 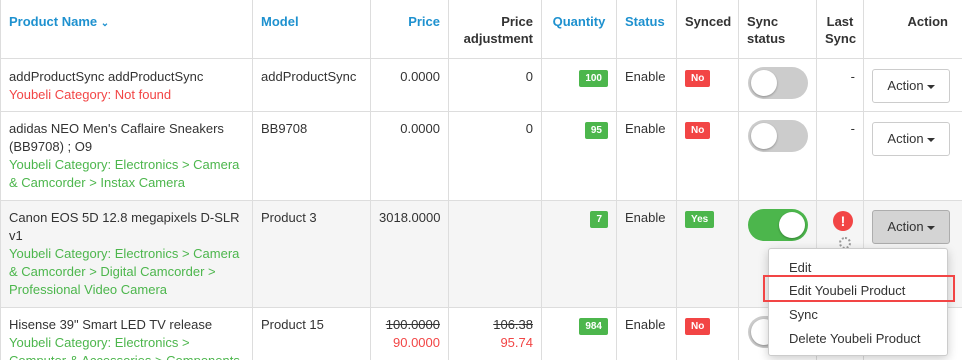 What do you see at coordinates (858, 315) in the screenshot?
I see `menu-item-sync: Sync` at bounding box center [858, 315].